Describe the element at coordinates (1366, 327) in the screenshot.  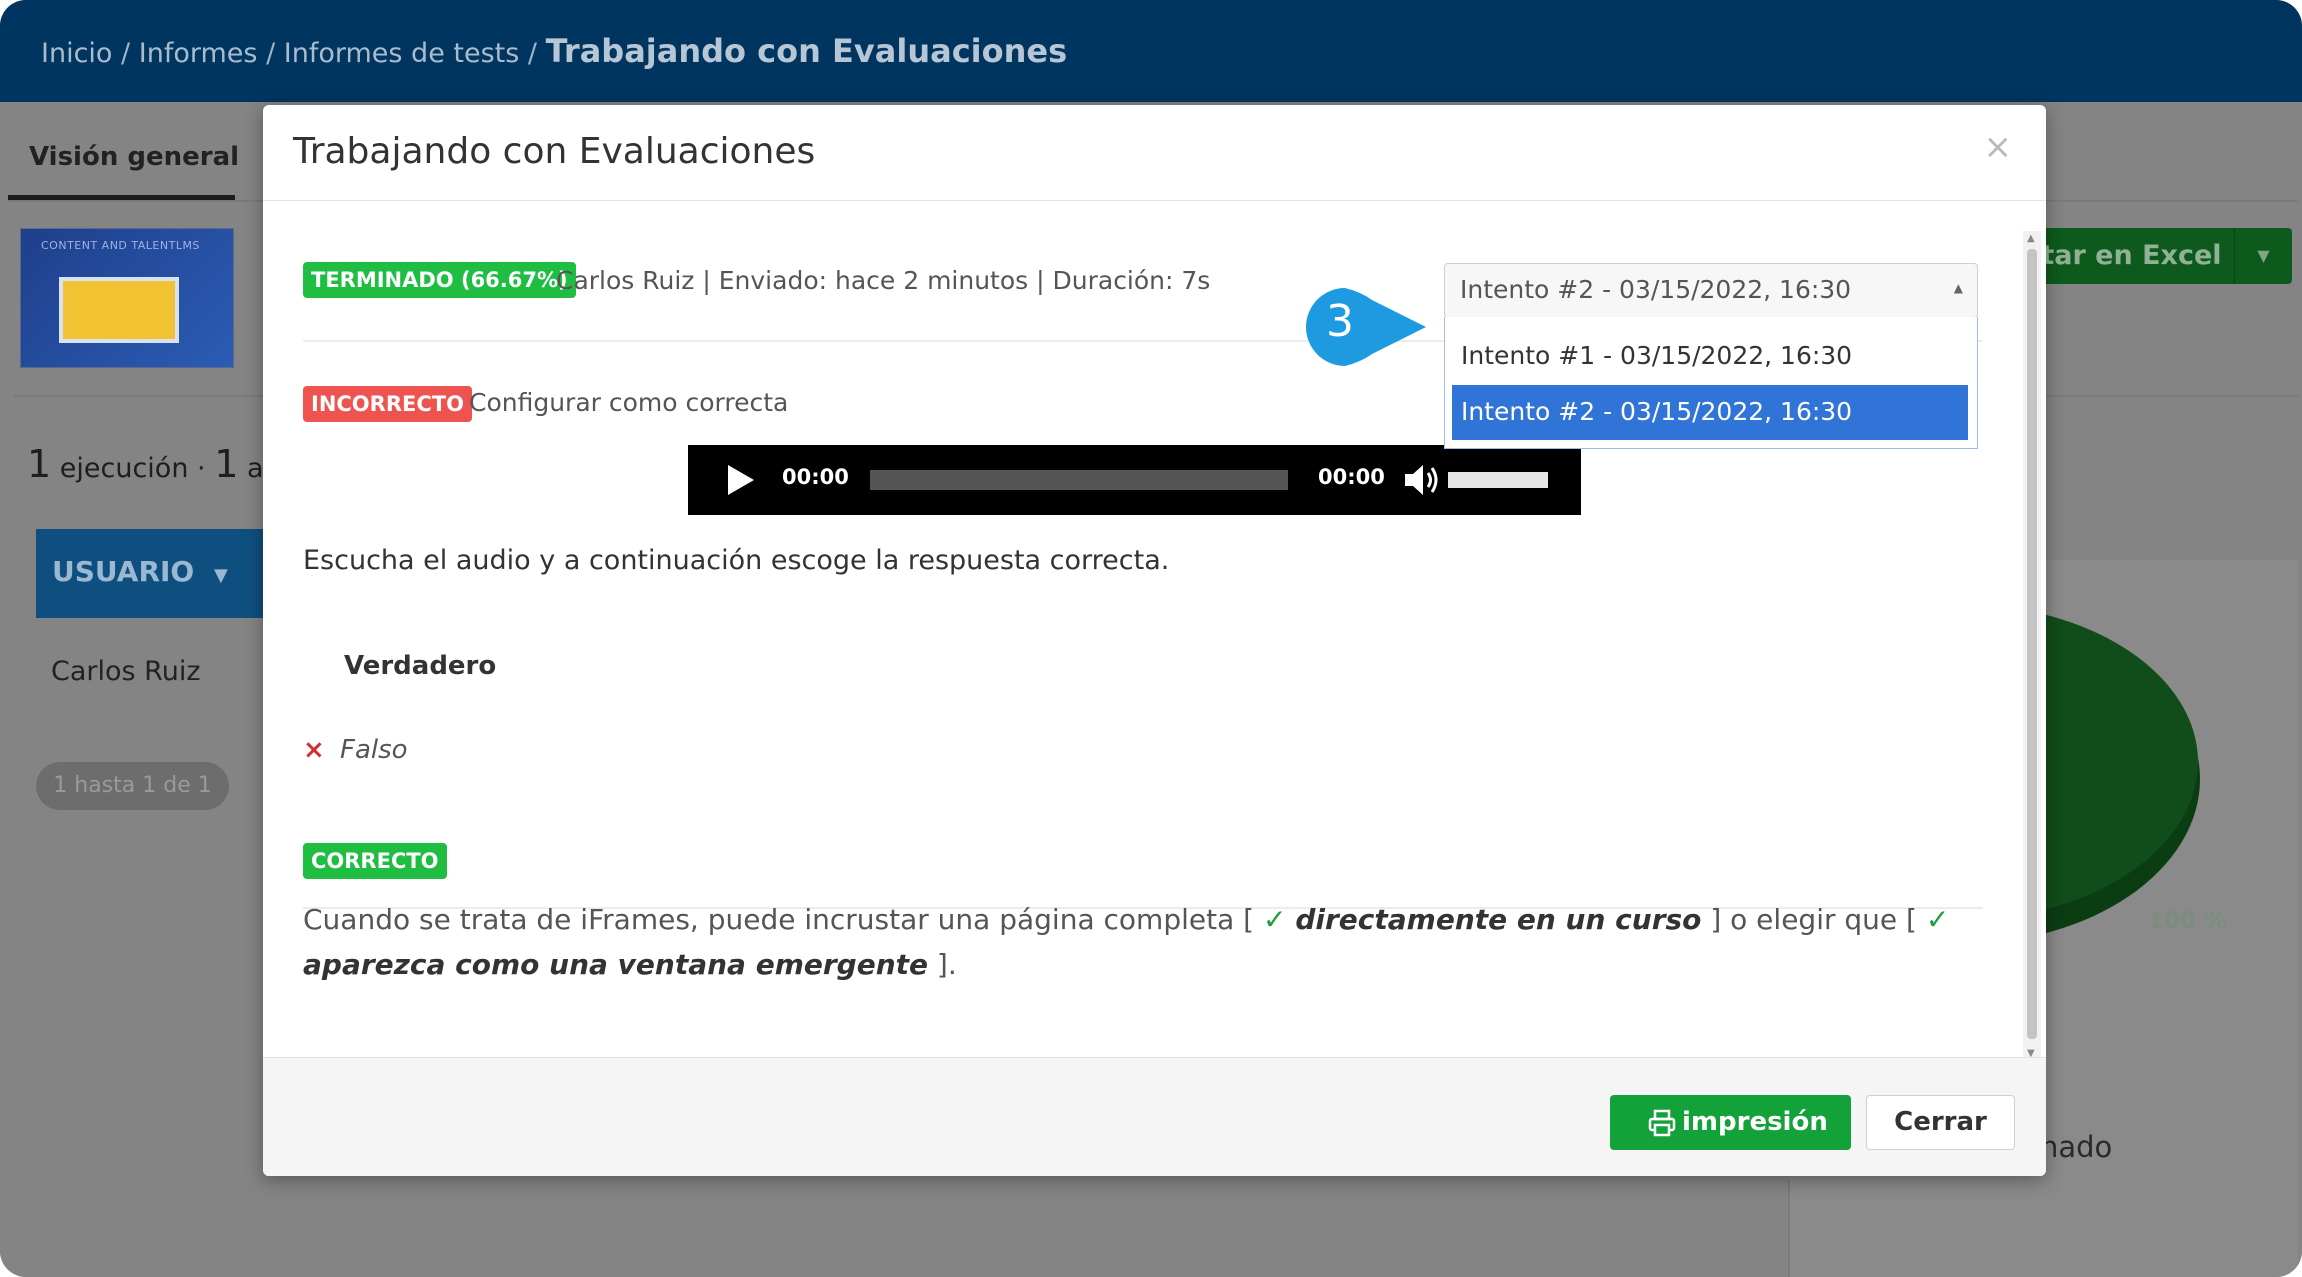
I see `step-callout` at that location.